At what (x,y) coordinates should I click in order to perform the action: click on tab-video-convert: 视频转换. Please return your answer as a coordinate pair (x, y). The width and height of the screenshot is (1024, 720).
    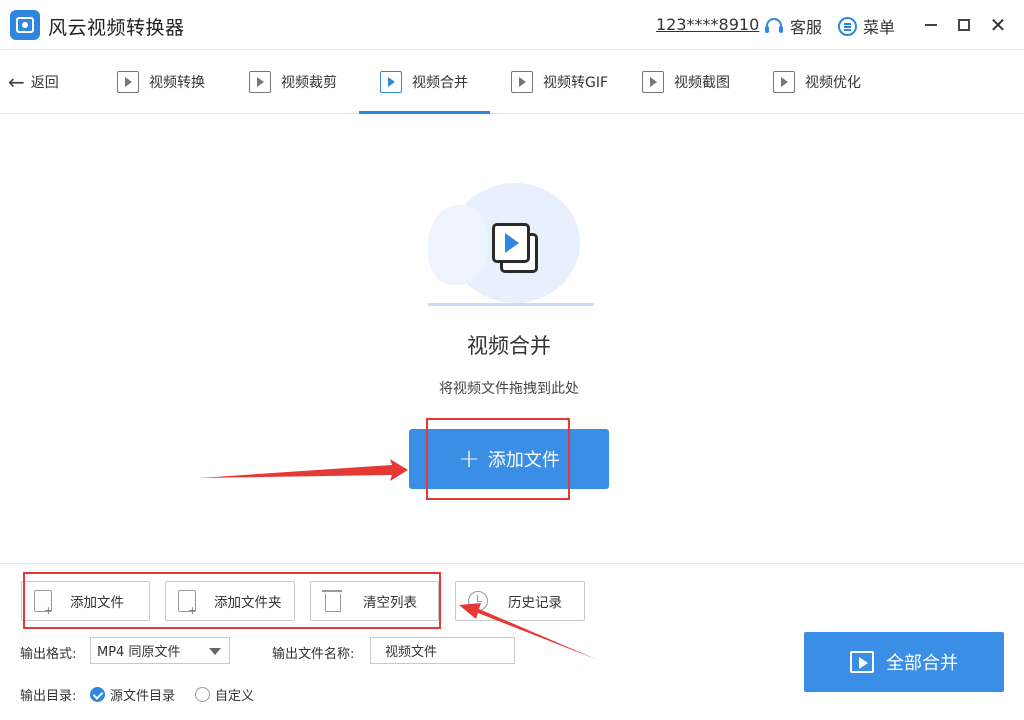
    Looking at the image, I should click on (161, 82).